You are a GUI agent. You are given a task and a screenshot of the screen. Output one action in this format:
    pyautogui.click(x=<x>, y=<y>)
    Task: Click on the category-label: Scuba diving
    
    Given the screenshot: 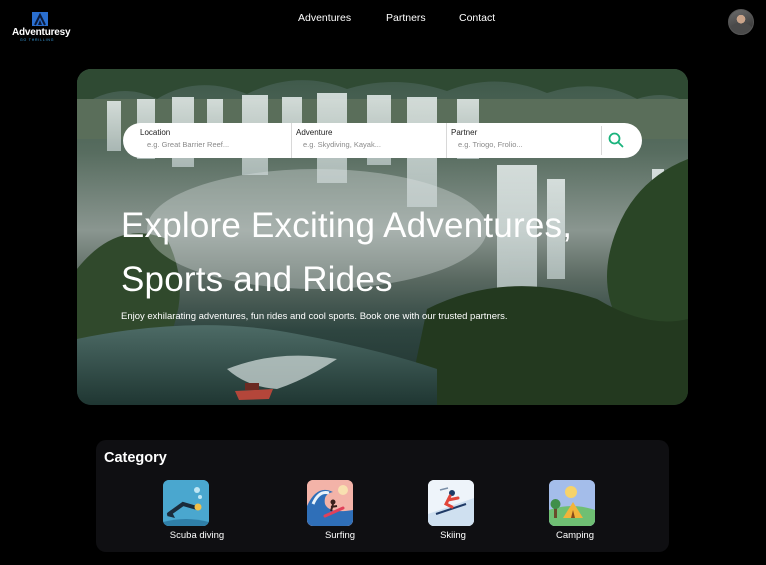 What is the action you would take?
    pyautogui.click(x=197, y=535)
    